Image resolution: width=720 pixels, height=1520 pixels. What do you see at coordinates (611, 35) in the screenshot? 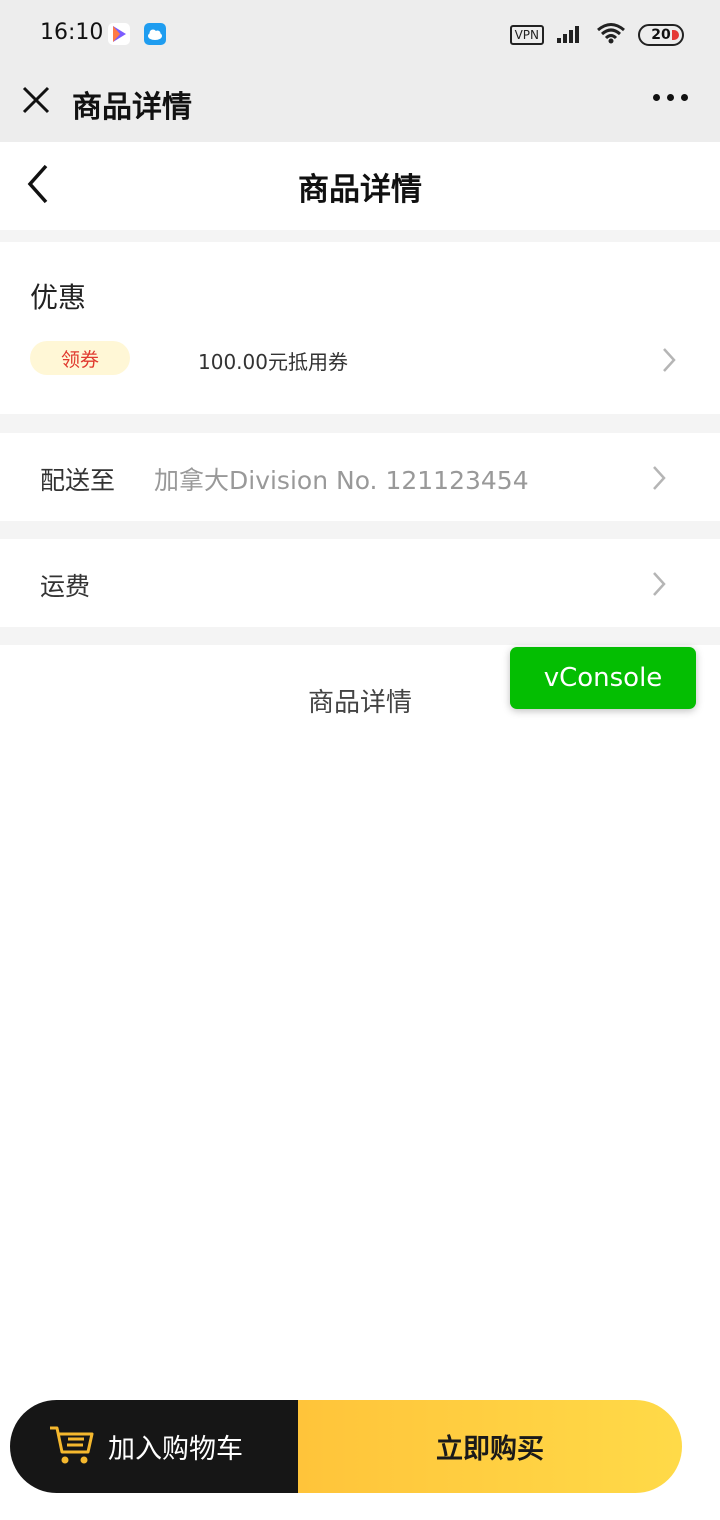
I see `wifi-icon` at bounding box center [611, 35].